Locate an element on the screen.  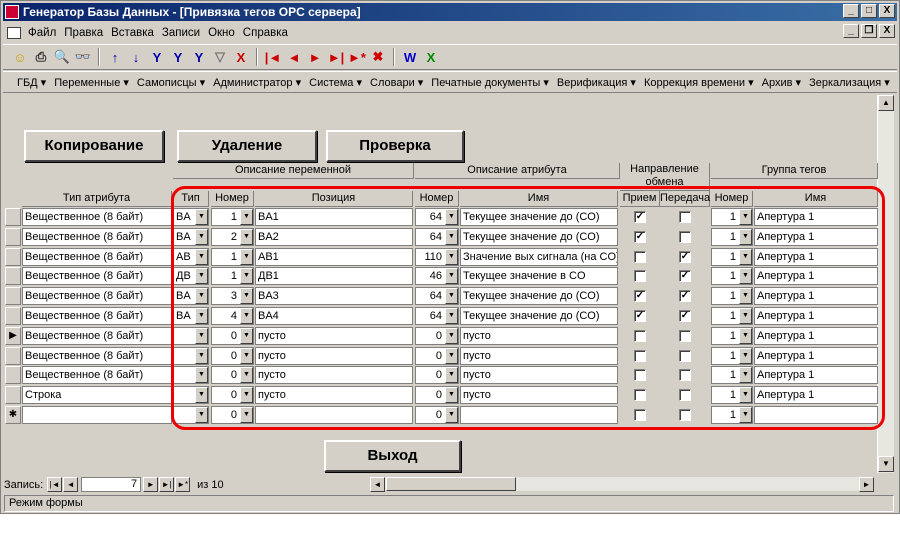
position-cell: BA1 is located at coordinates (334, 217).